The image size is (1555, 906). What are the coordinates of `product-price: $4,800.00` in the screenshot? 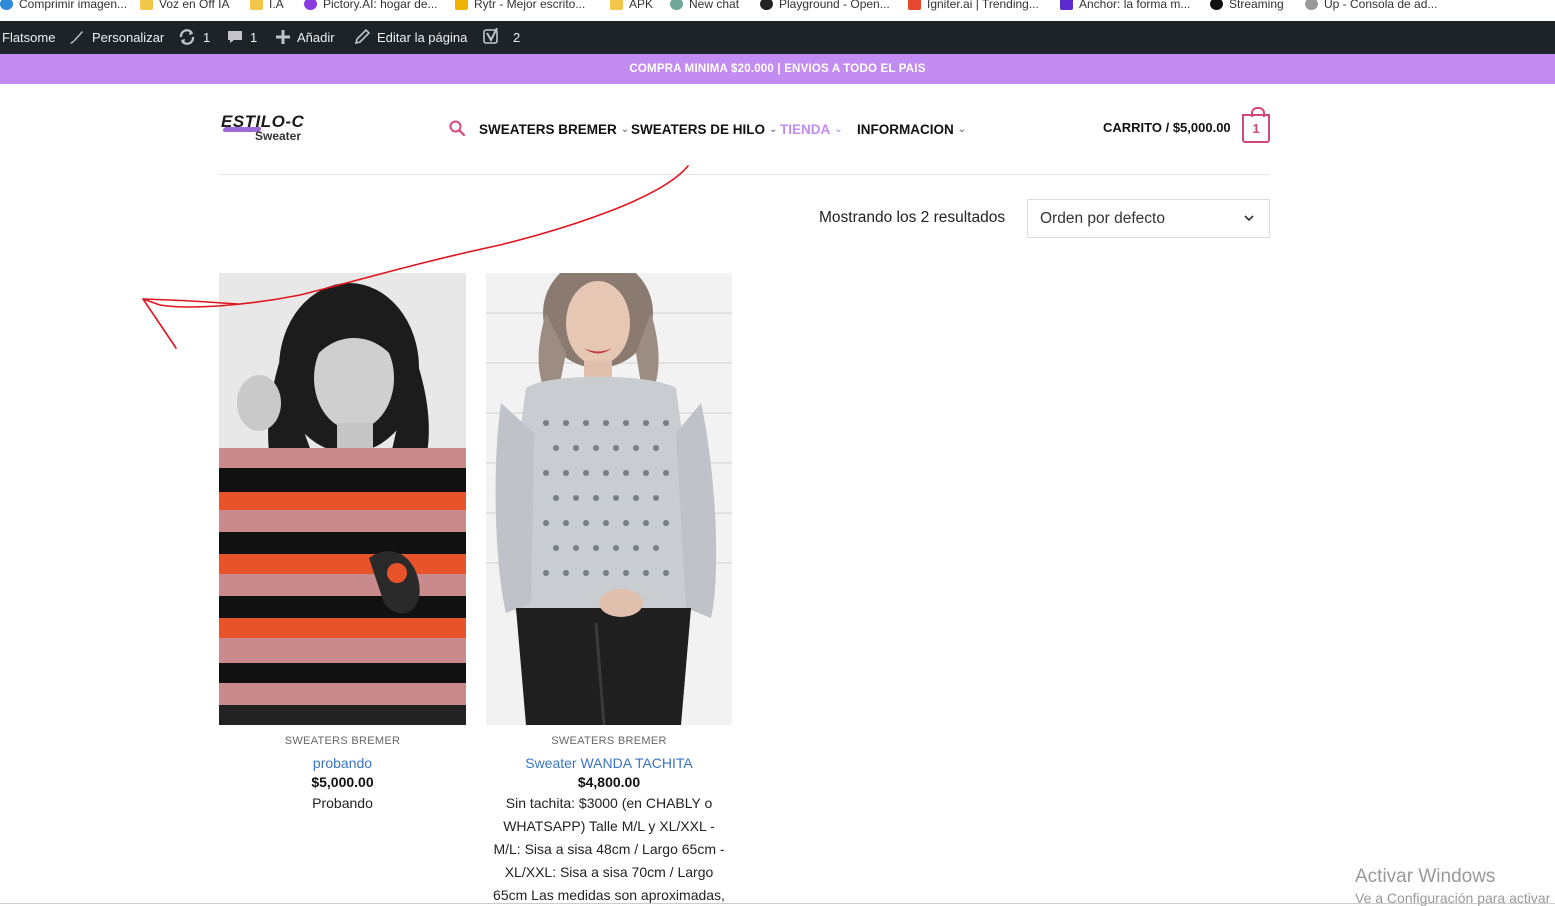 It's located at (609, 782).